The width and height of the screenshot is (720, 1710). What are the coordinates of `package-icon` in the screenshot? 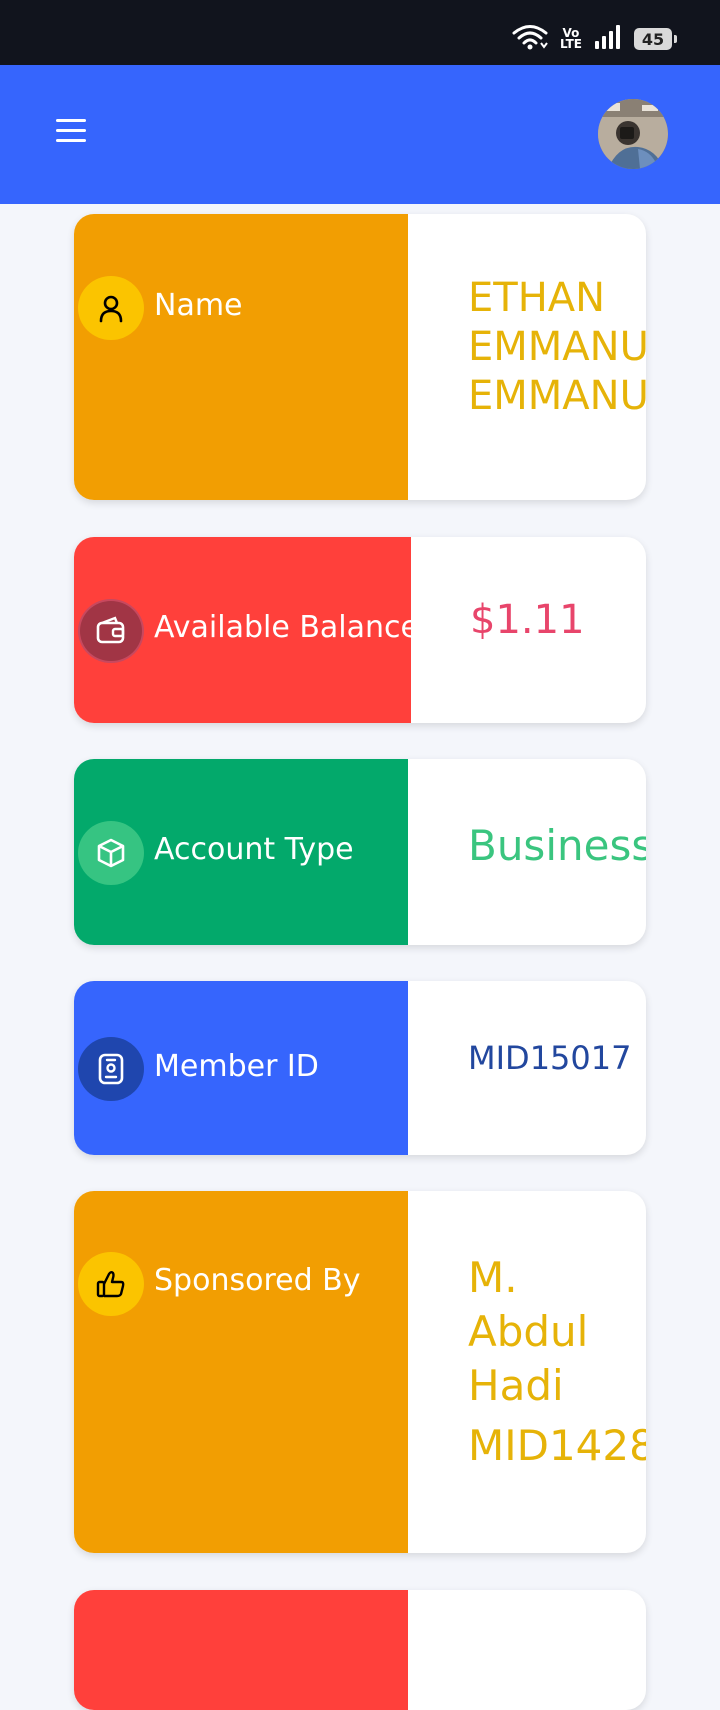 It's located at (111, 853).